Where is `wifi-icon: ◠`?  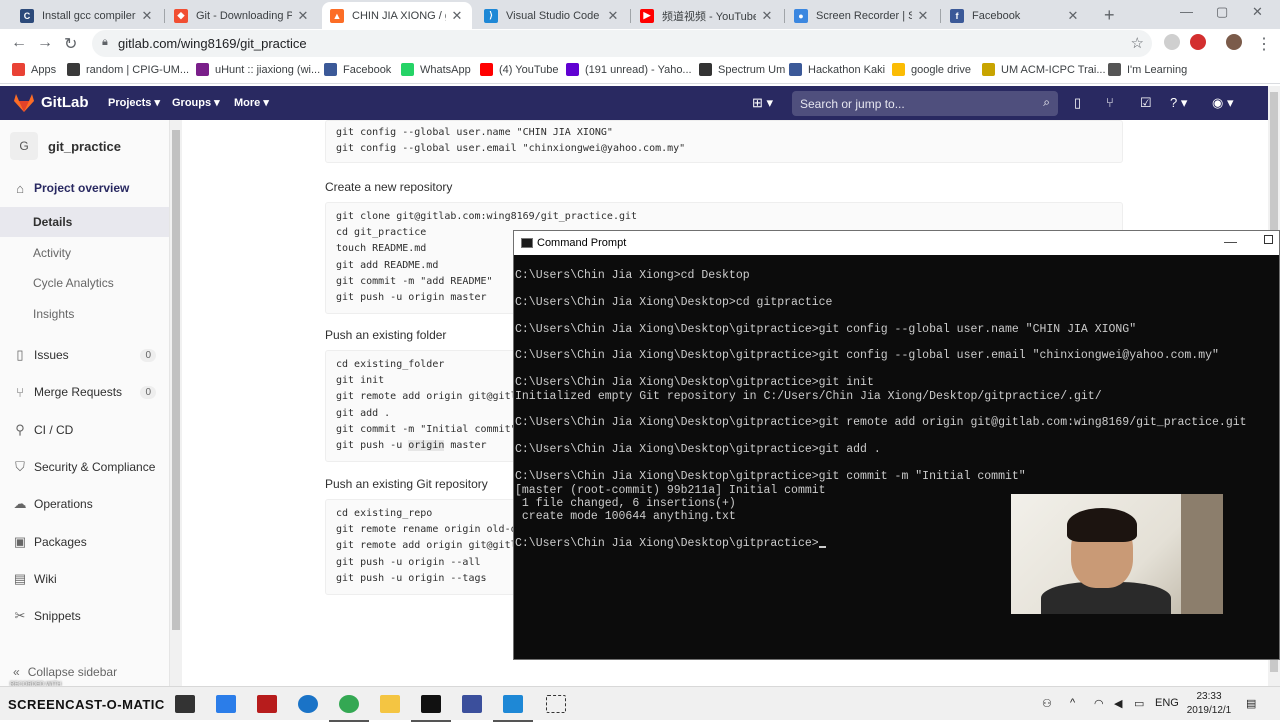 wifi-icon: ◠ is located at coordinates (1099, 703).